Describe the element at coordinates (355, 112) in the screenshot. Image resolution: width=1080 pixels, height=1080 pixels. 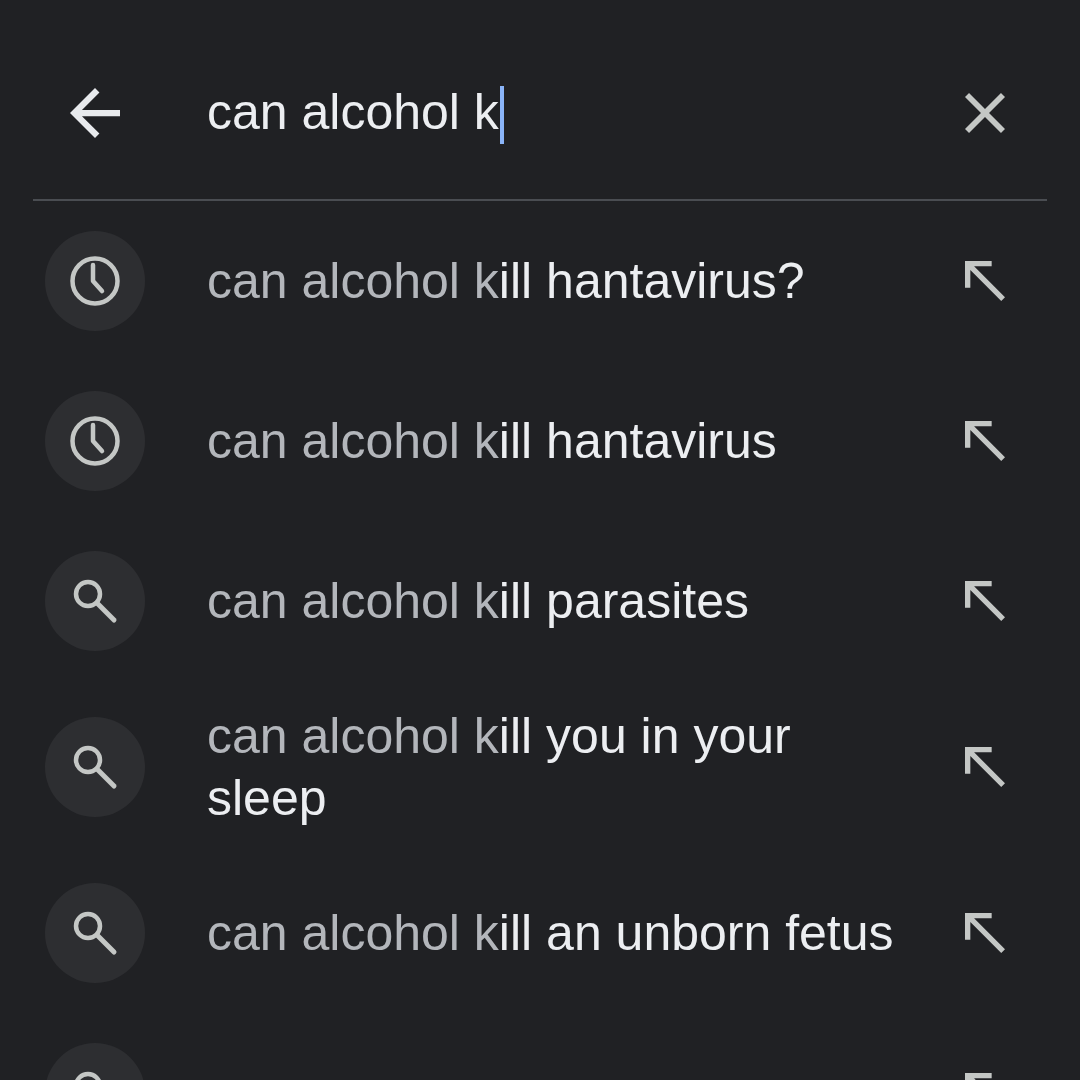
I see `search-field: can alcohol k` at that location.